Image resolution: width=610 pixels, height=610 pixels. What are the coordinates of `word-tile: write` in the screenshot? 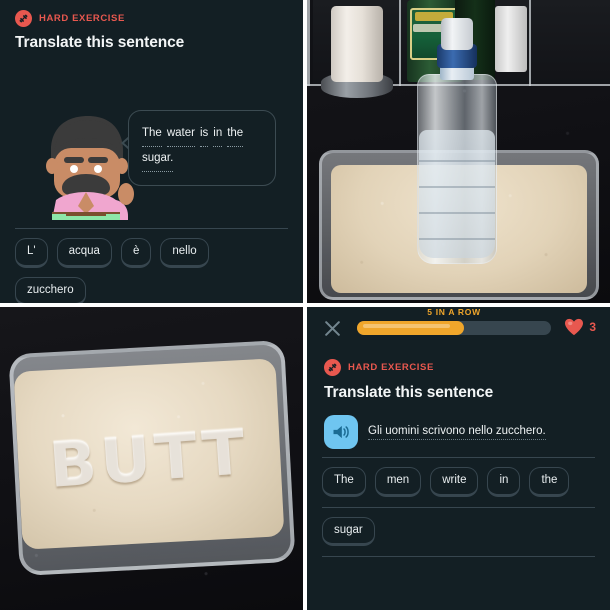 It's located at (454, 482).